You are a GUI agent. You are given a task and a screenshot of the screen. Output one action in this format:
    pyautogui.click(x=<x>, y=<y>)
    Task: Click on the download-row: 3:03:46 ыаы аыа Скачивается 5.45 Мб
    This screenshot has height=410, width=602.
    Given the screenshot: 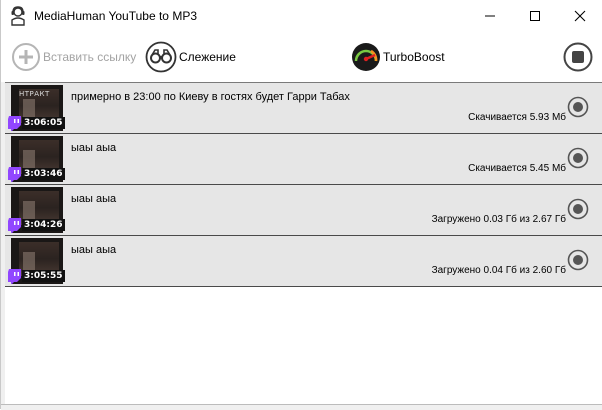 What is the action you would take?
    pyautogui.click(x=303, y=159)
    